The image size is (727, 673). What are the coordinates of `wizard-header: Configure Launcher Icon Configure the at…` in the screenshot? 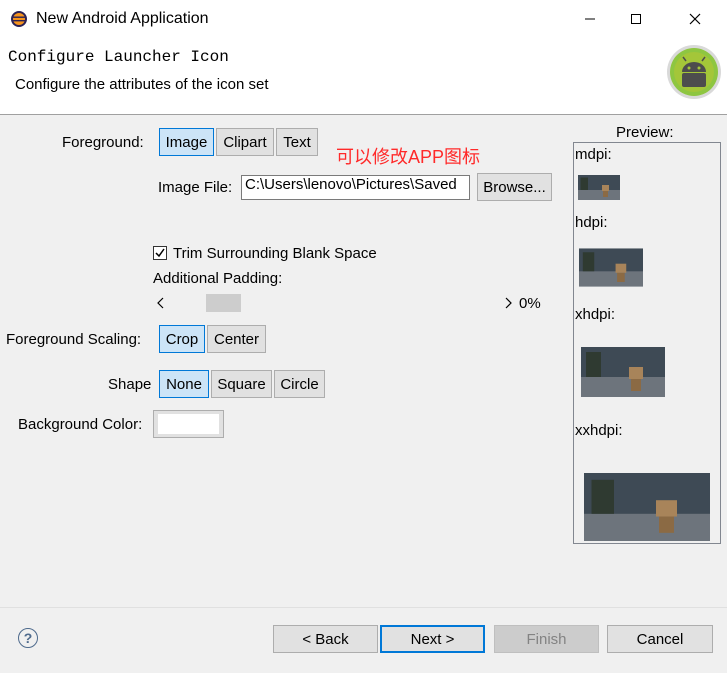 It's located at (363, 76).